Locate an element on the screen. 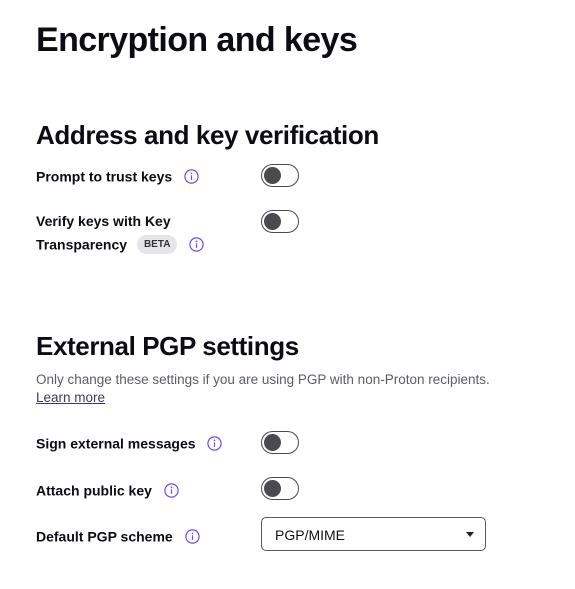 This screenshot has width=575, height=589. key-transparency-toggle is located at coordinates (280, 221).